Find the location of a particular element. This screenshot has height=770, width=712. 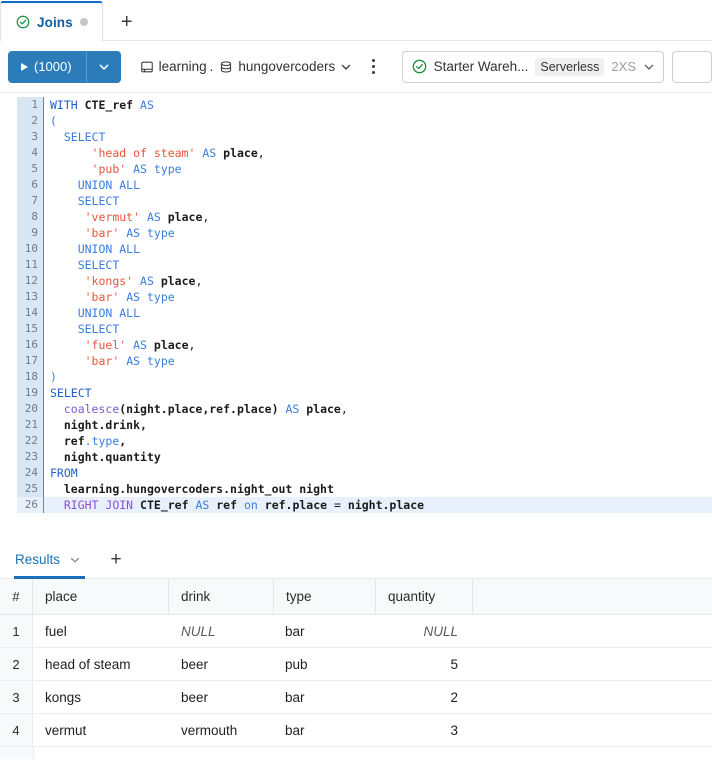

code-line: 21 night.drink, is located at coordinates (356, 425).